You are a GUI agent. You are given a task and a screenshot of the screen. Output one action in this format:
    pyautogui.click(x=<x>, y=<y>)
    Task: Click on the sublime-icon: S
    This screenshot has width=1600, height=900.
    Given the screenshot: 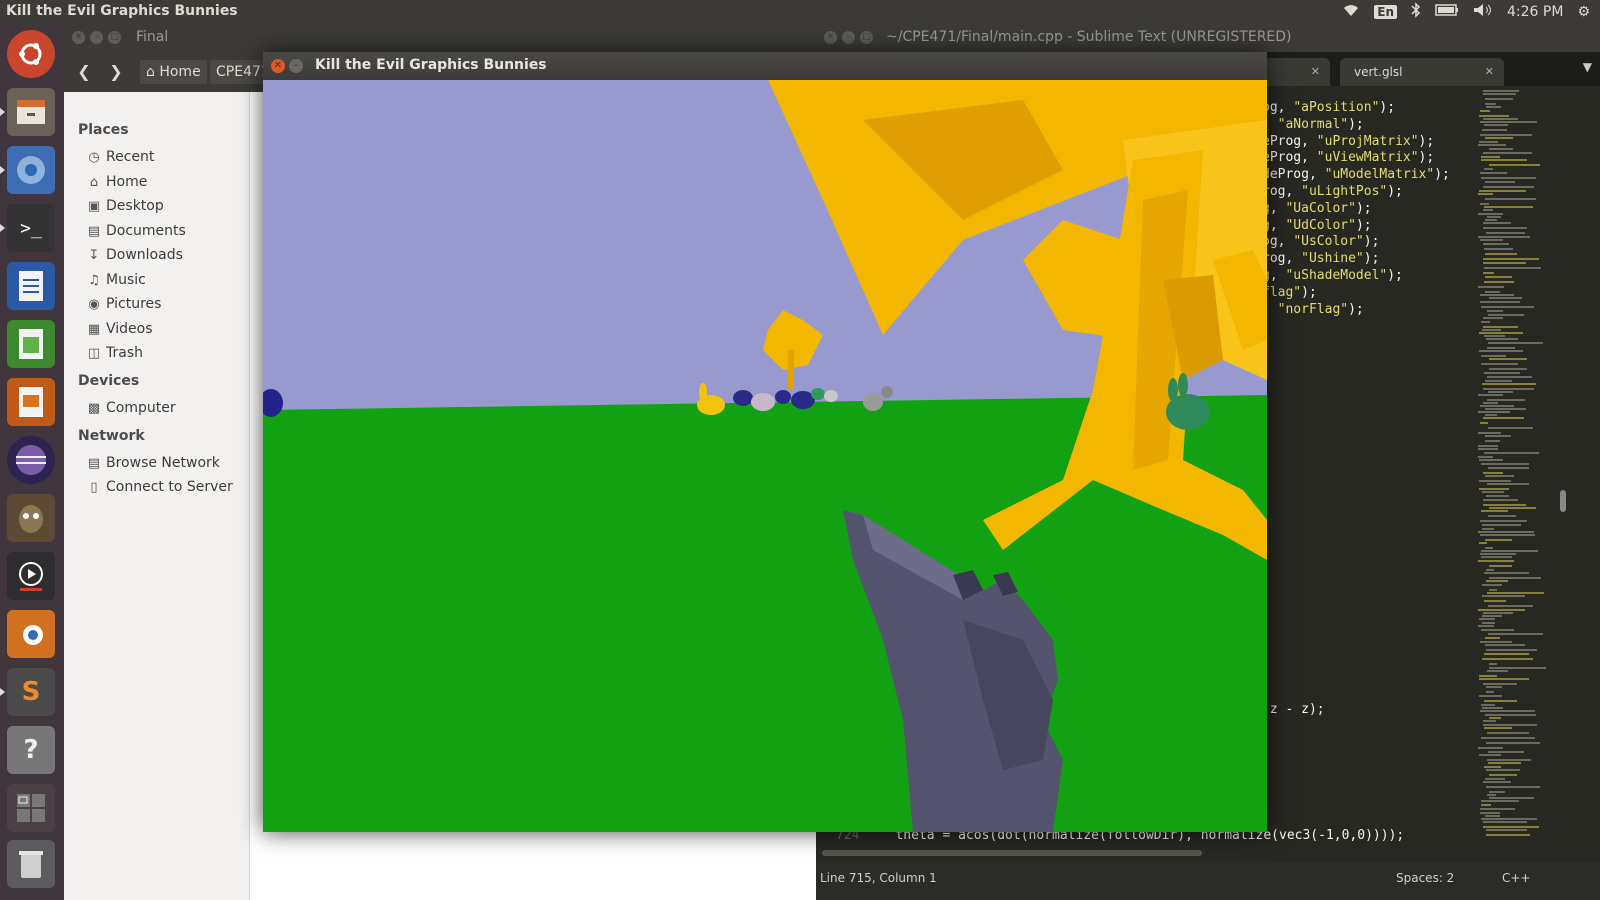 What is the action you would take?
    pyautogui.click(x=27, y=692)
    